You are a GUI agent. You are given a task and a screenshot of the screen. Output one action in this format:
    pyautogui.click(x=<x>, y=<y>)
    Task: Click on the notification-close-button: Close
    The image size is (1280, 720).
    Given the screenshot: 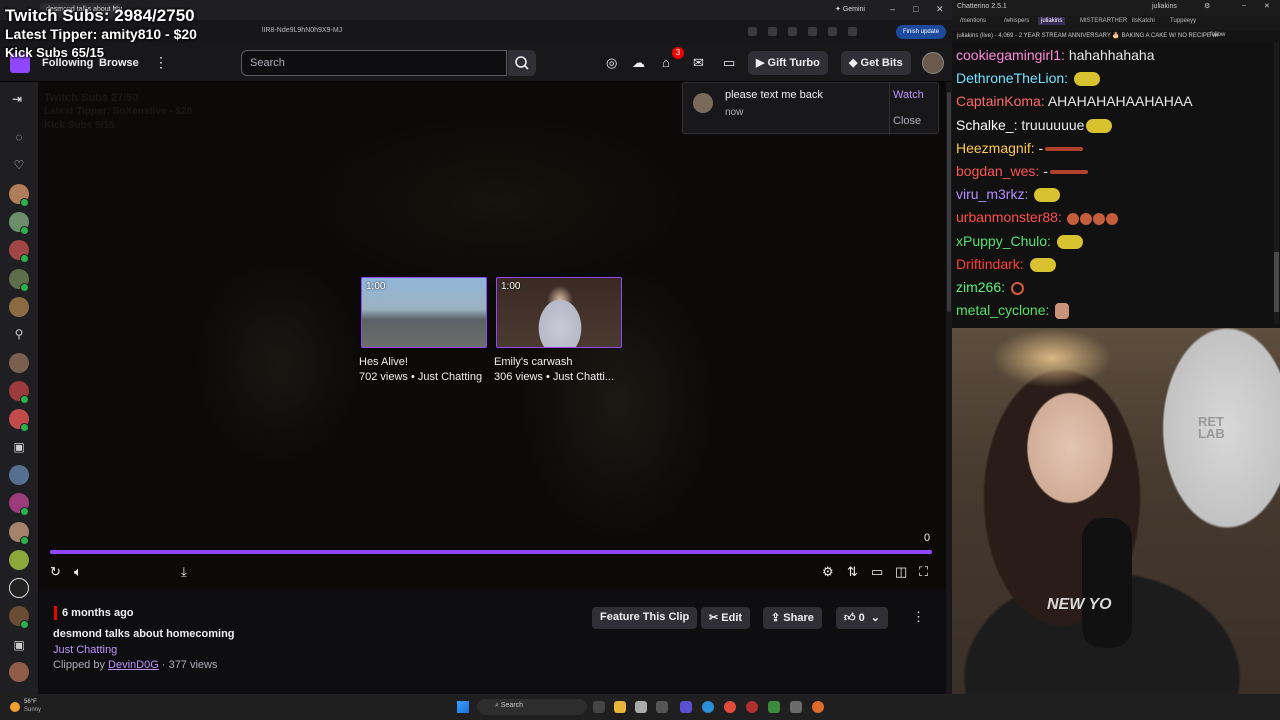 What is the action you would take?
    pyautogui.click(x=907, y=121)
    